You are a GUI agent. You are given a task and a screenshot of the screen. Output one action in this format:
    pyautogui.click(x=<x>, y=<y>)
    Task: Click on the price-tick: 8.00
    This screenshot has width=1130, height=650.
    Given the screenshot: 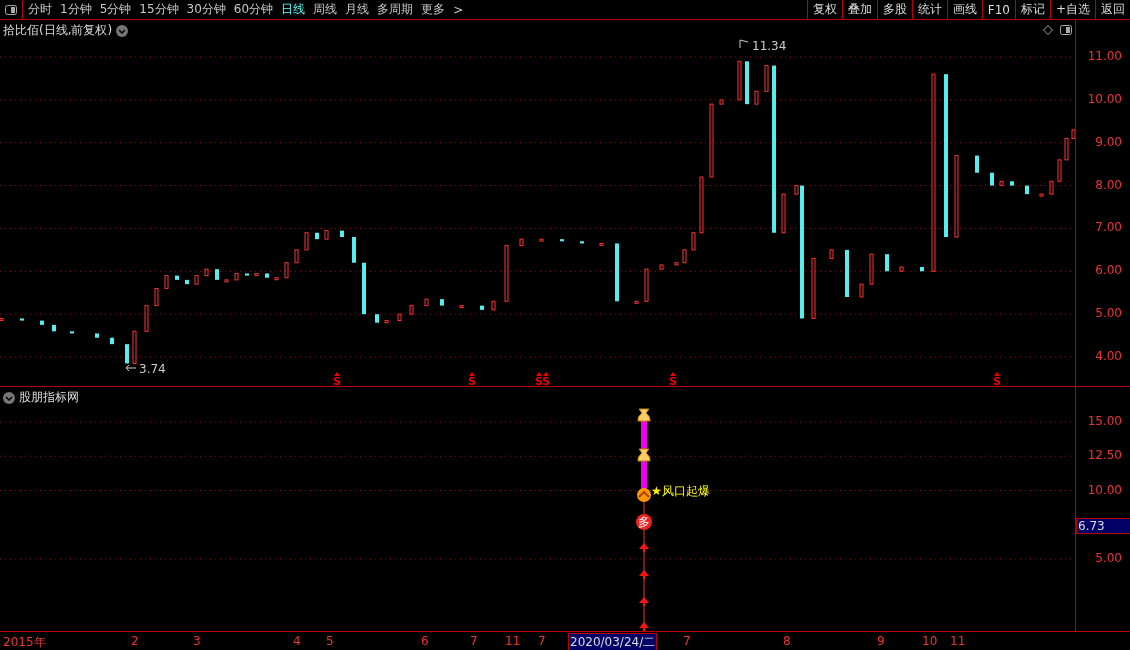 What is the action you would take?
    pyautogui.click(x=1108, y=184)
    